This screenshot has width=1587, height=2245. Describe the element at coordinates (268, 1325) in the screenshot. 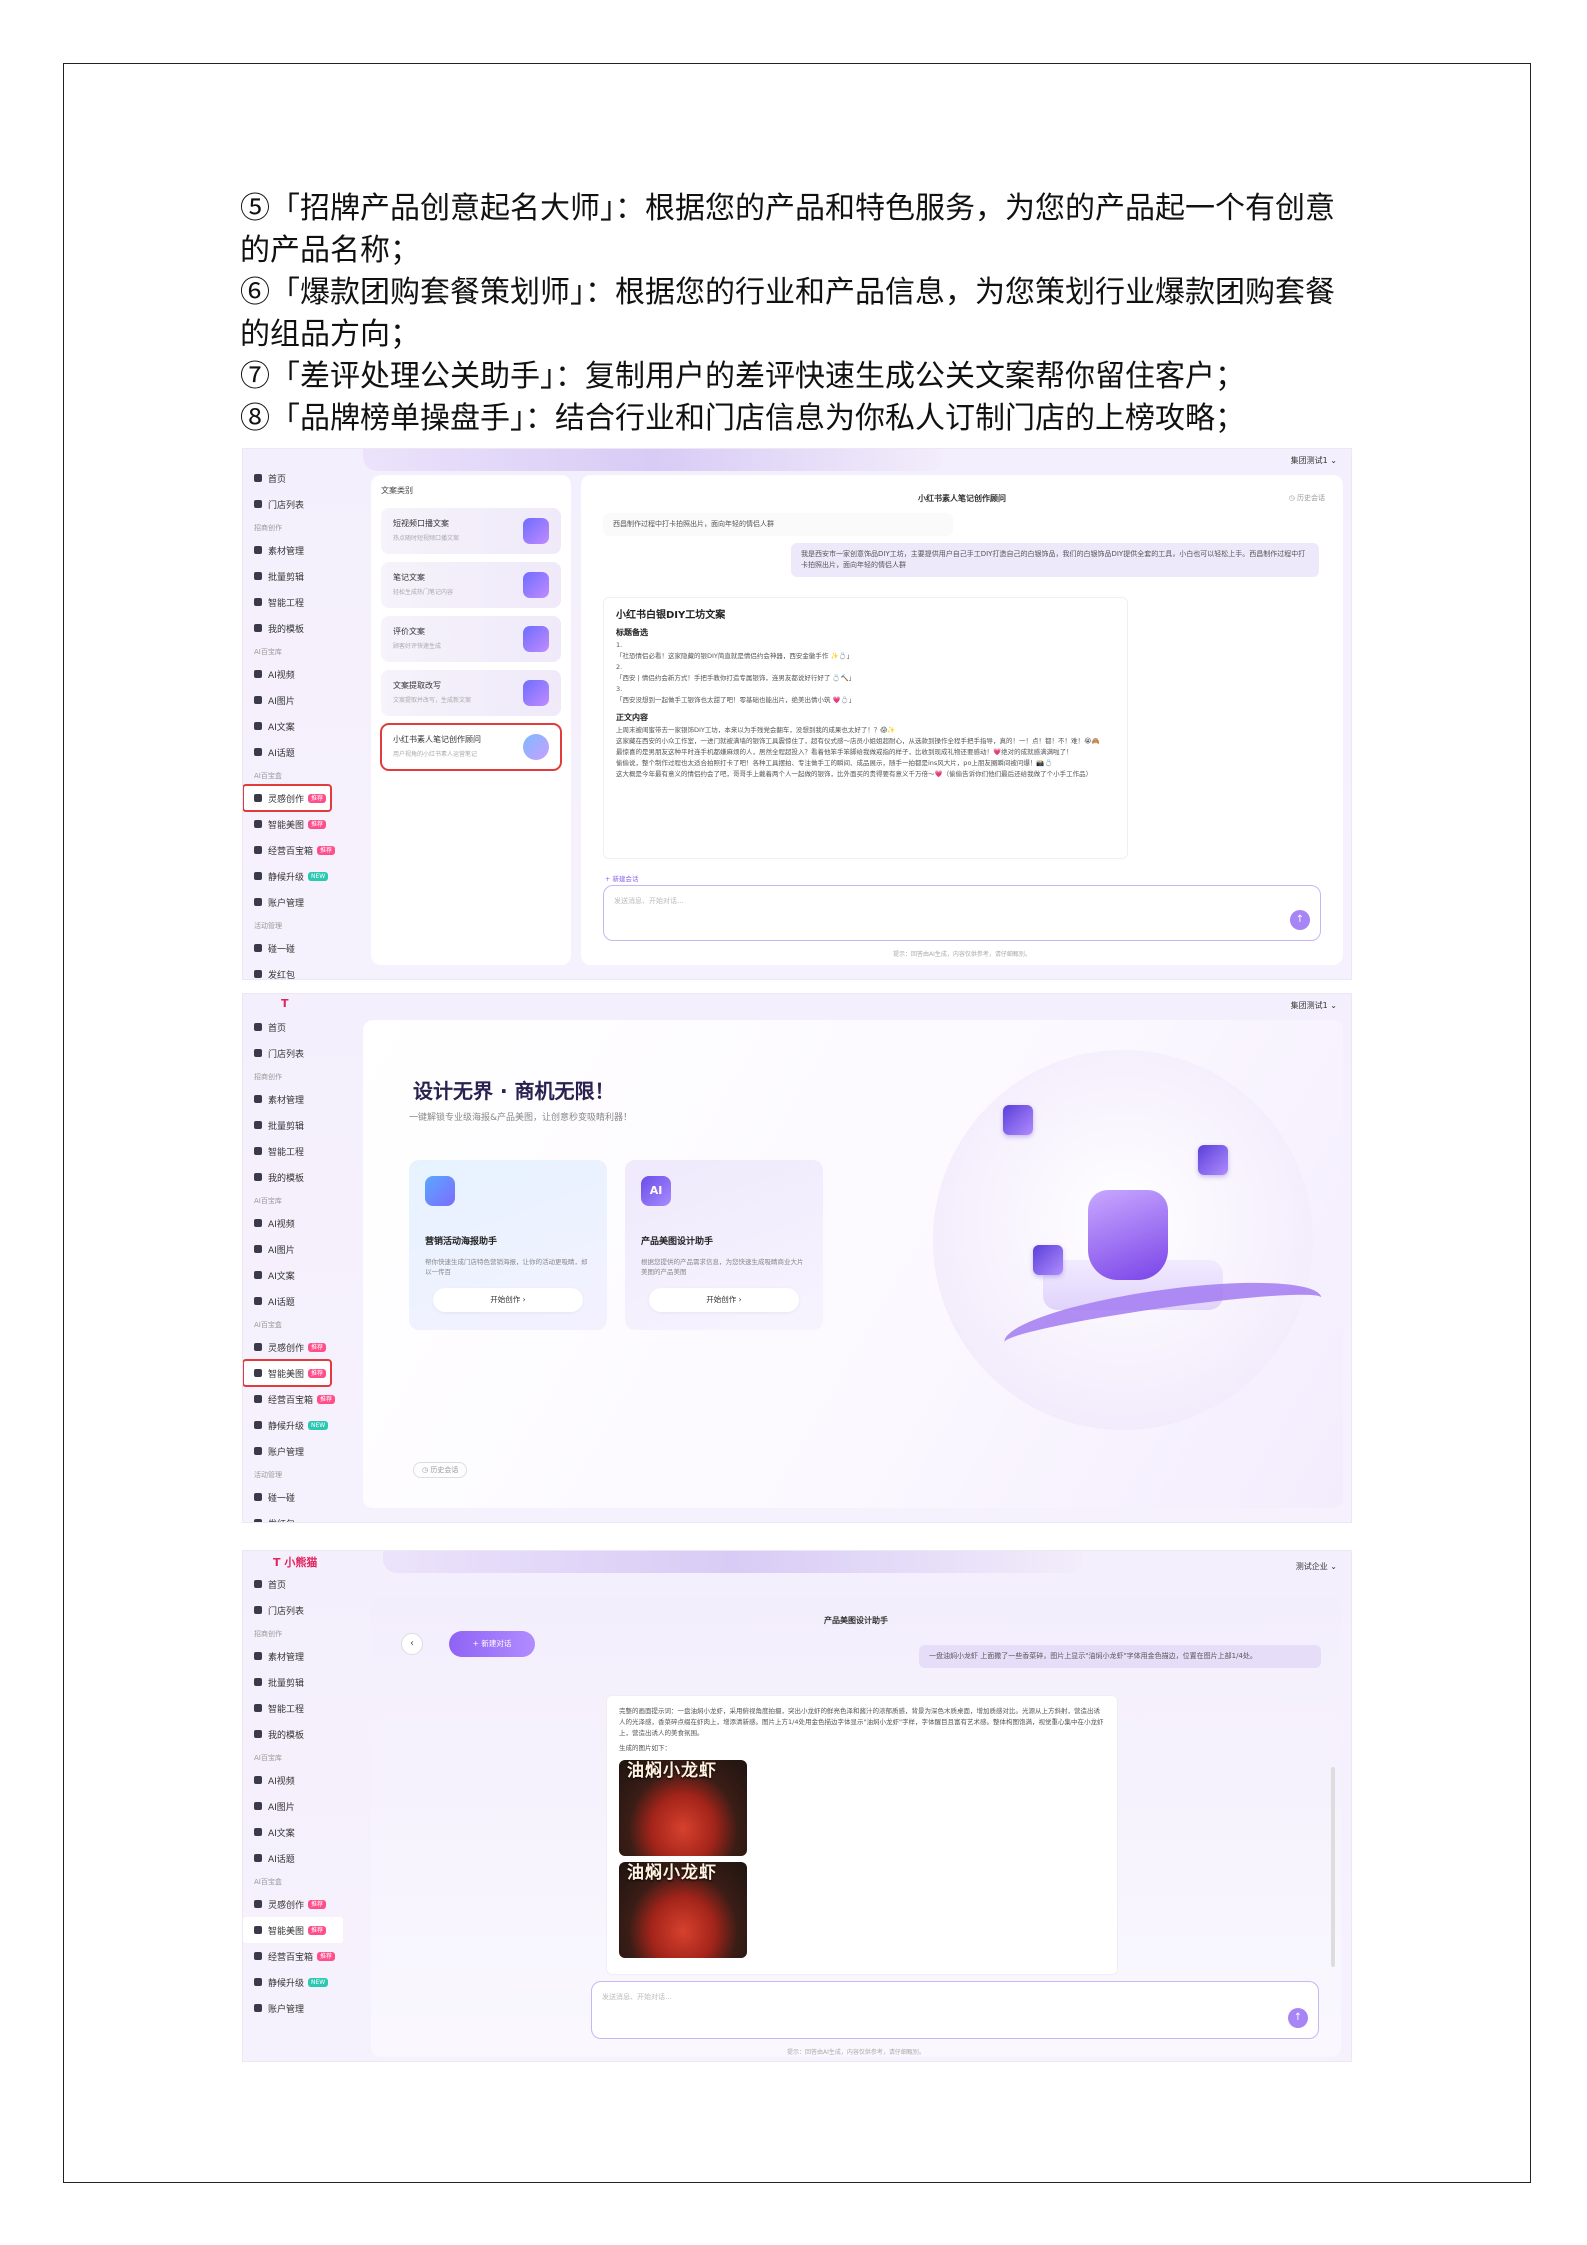

I see `group-label: AI百宝盒` at that location.